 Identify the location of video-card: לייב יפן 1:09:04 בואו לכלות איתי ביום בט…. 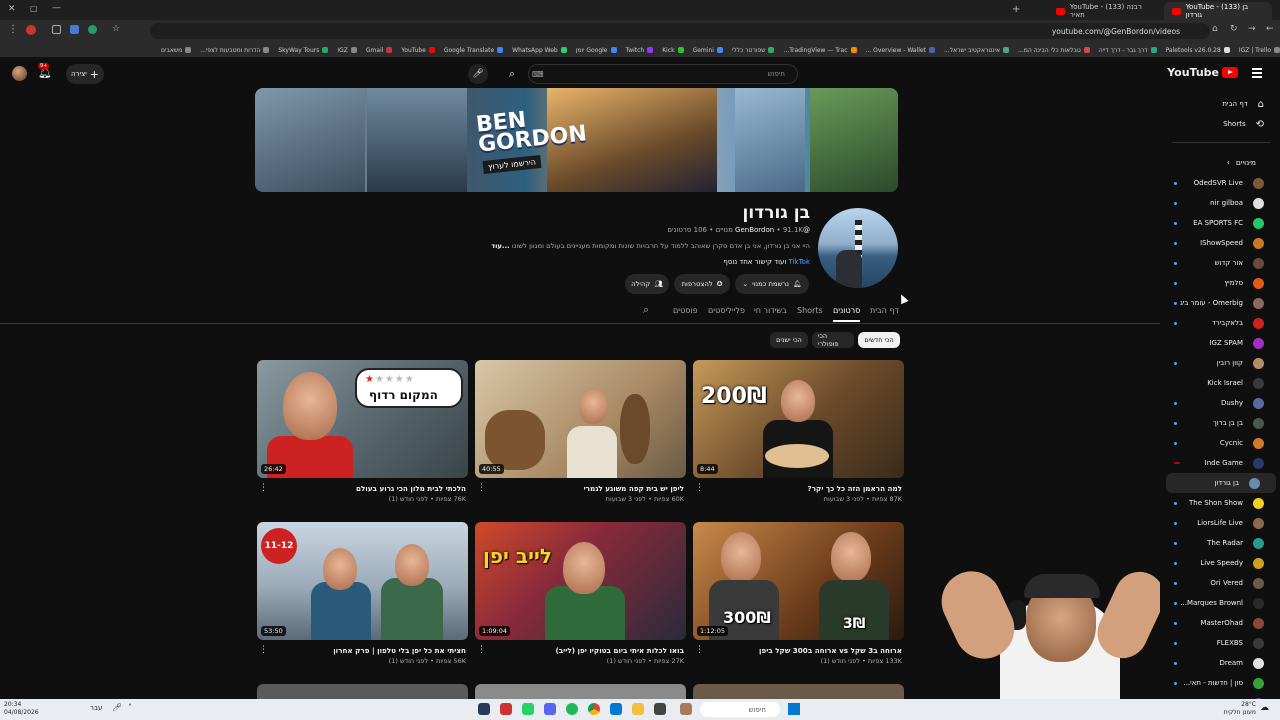
(580, 593).